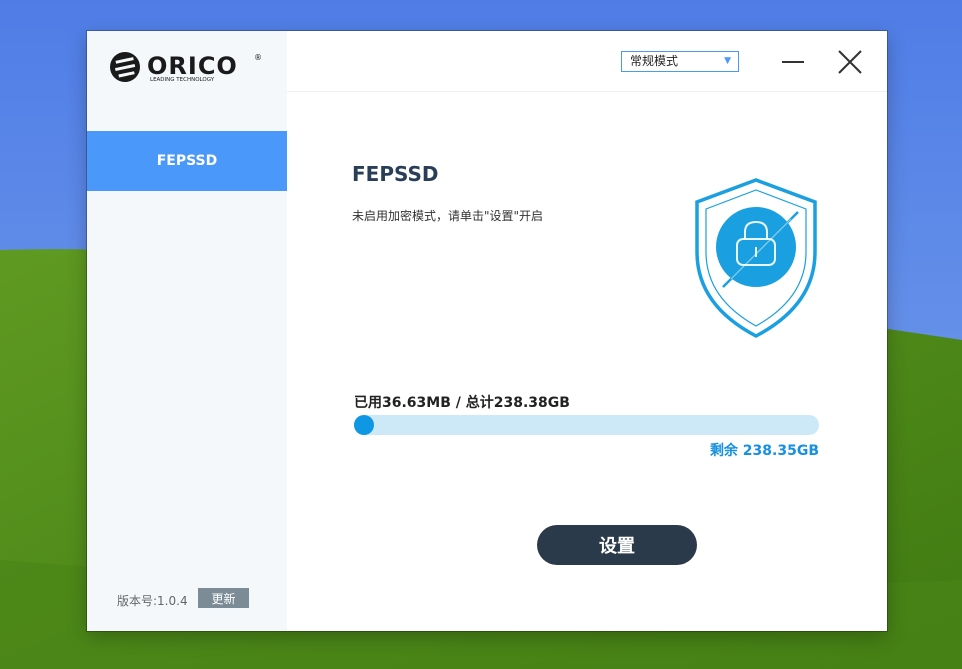 The image size is (962, 669). I want to click on sidebar-item-label: FEPSSD, so click(187, 161).